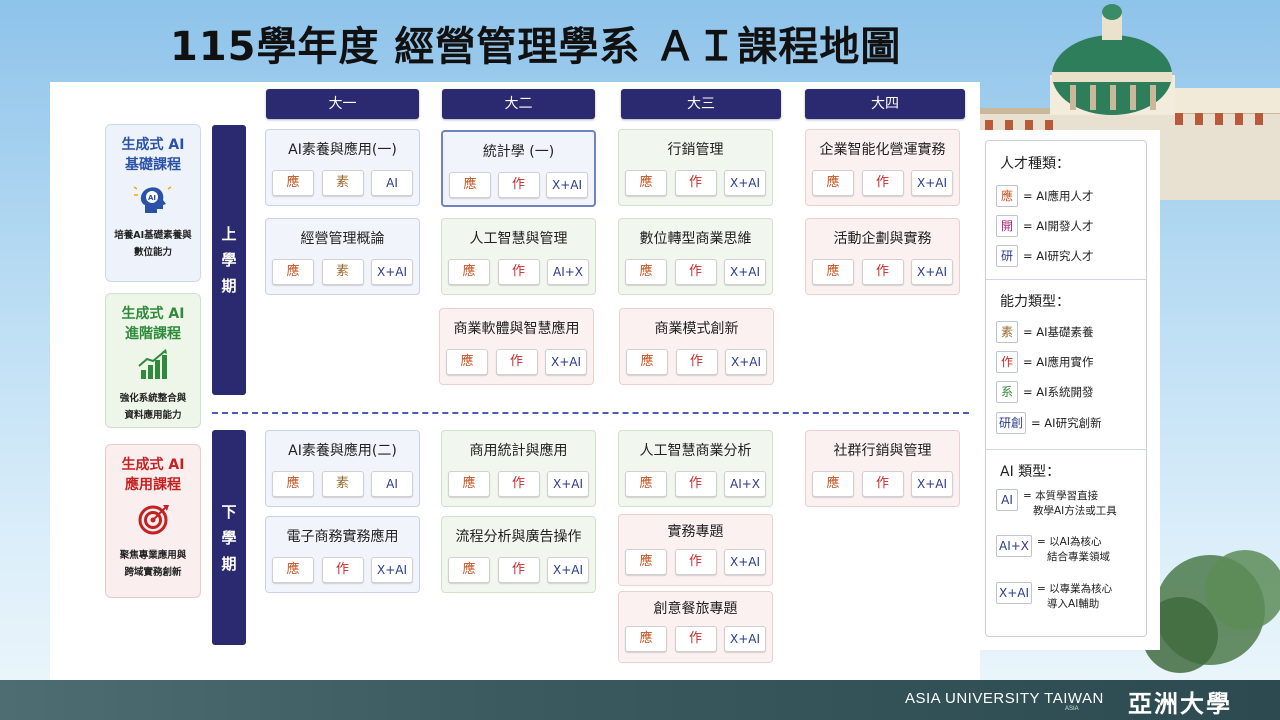  Describe the element at coordinates (153, 360) in the screenshot. I see `category-advanced: 生成式 AI 進階課程 強化系統整合與 資料應用能力` at that location.